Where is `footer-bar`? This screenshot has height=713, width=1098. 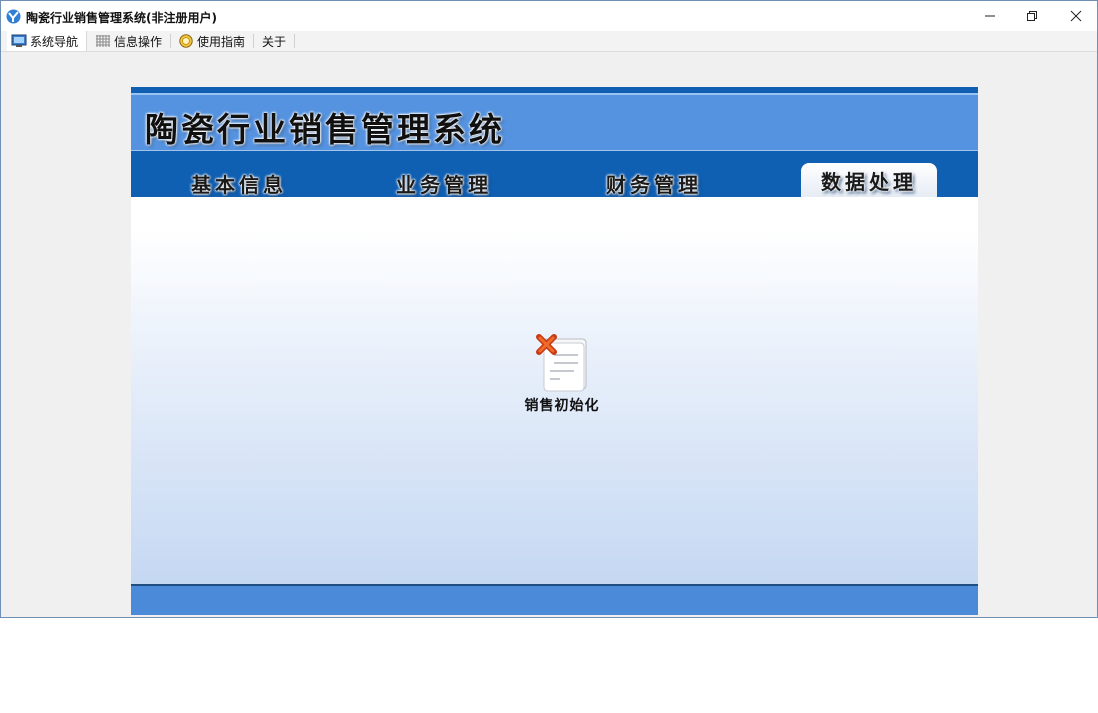 footer-bar is located at coordinates (554, 600).